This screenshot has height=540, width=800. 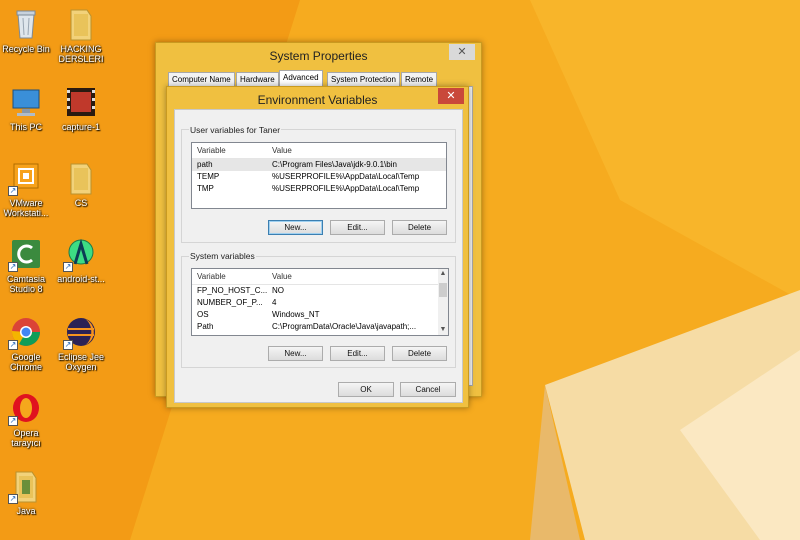 What do you see at coordinates (334, 164) in the screenshot?
I see `value-cell: C:\Program Files\Java\jdk-9.0.1\bin` at bounding box center [334, 164].